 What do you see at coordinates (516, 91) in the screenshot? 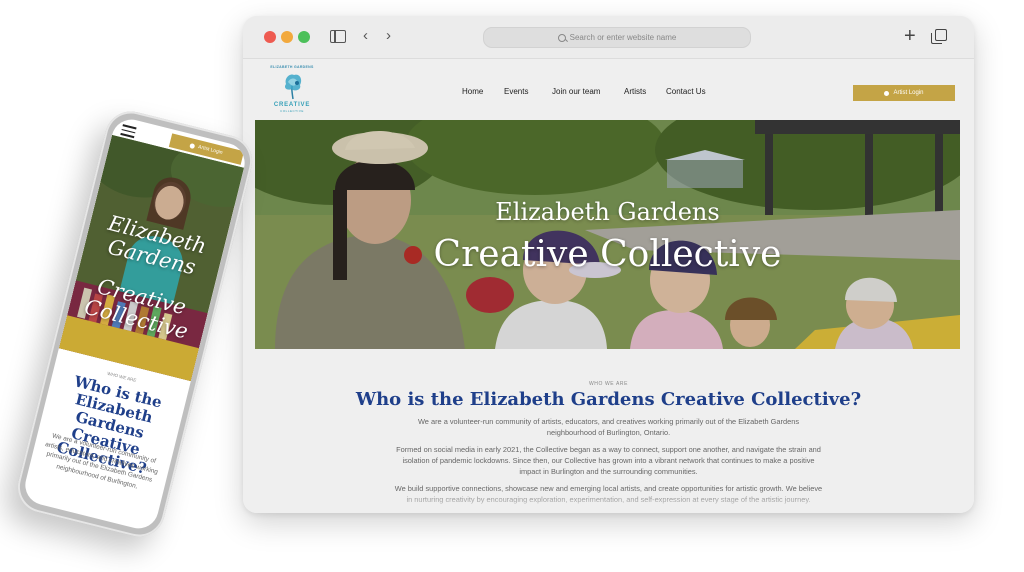
I see `nav-item-events: Events` at bounding box center [516, 91].